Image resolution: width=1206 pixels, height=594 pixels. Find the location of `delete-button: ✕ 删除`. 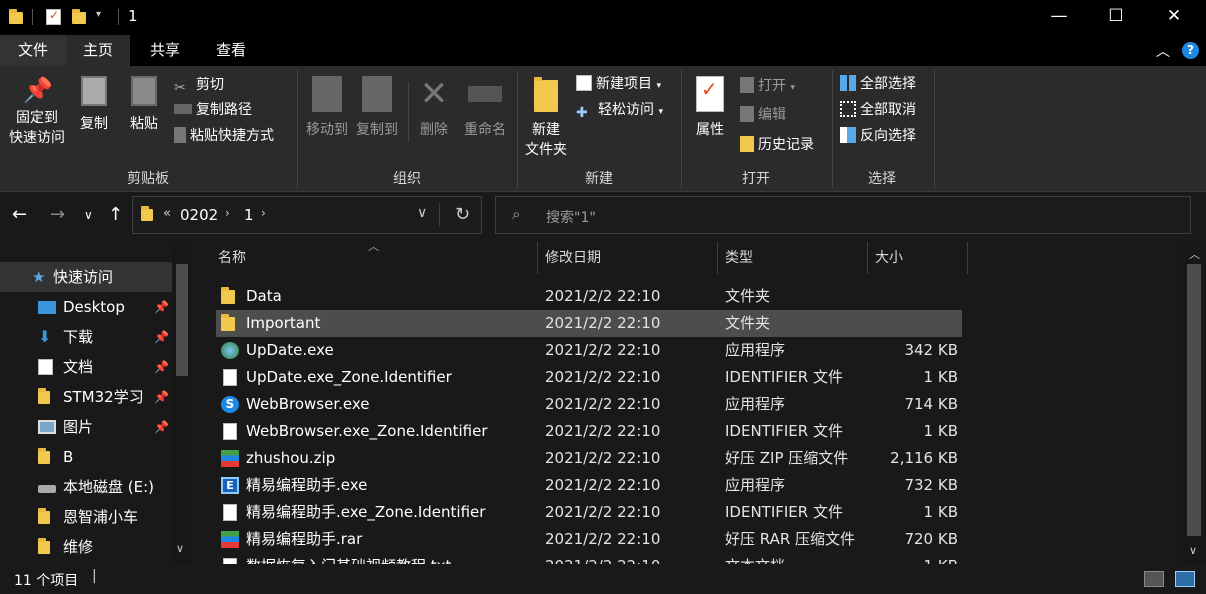

delete-button: ✕ 删除 is located at coordinates (434, 108).